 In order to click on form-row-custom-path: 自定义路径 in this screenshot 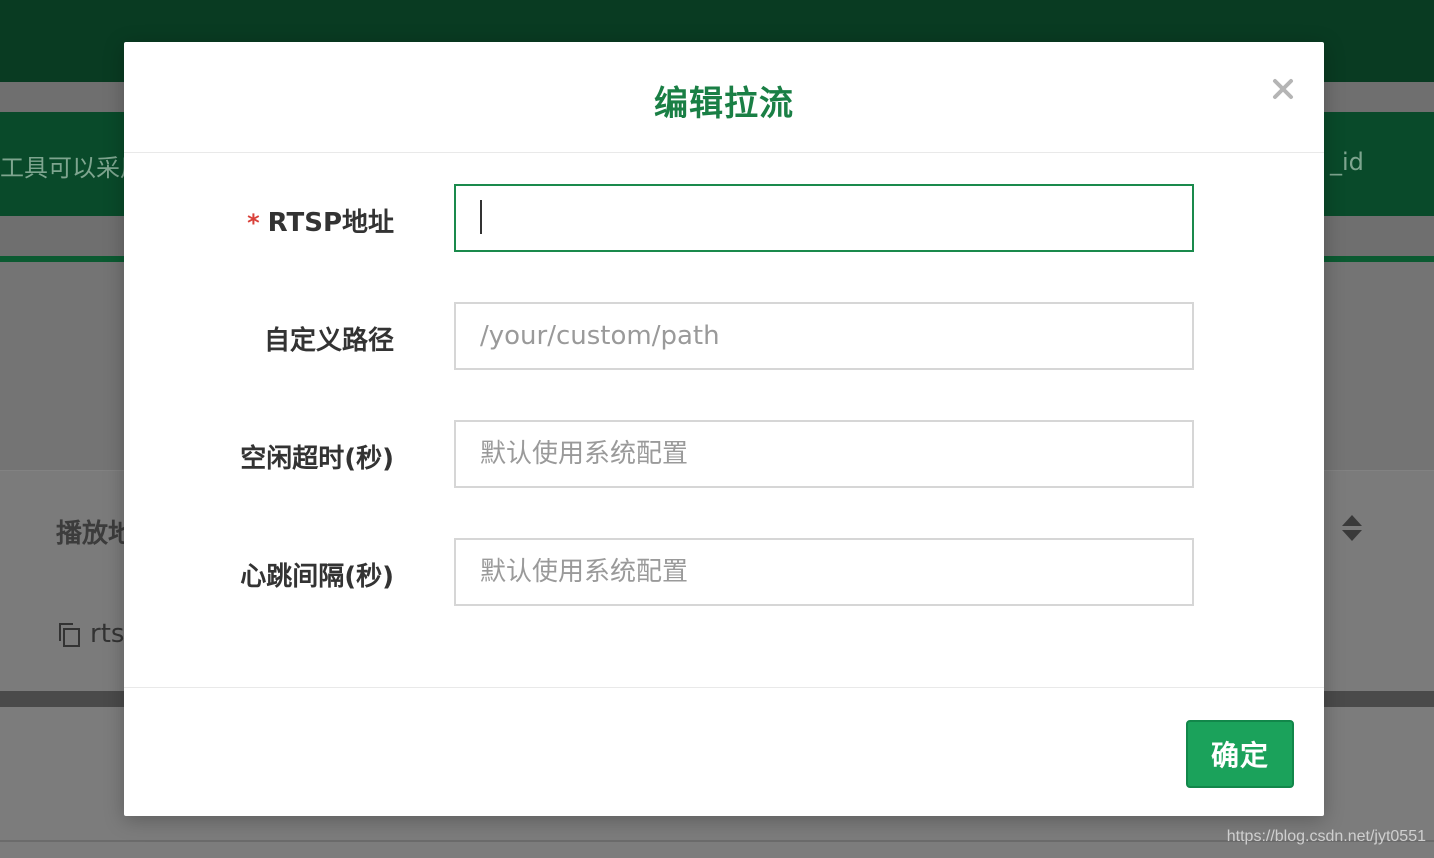, I will do `click(724, 336)`.